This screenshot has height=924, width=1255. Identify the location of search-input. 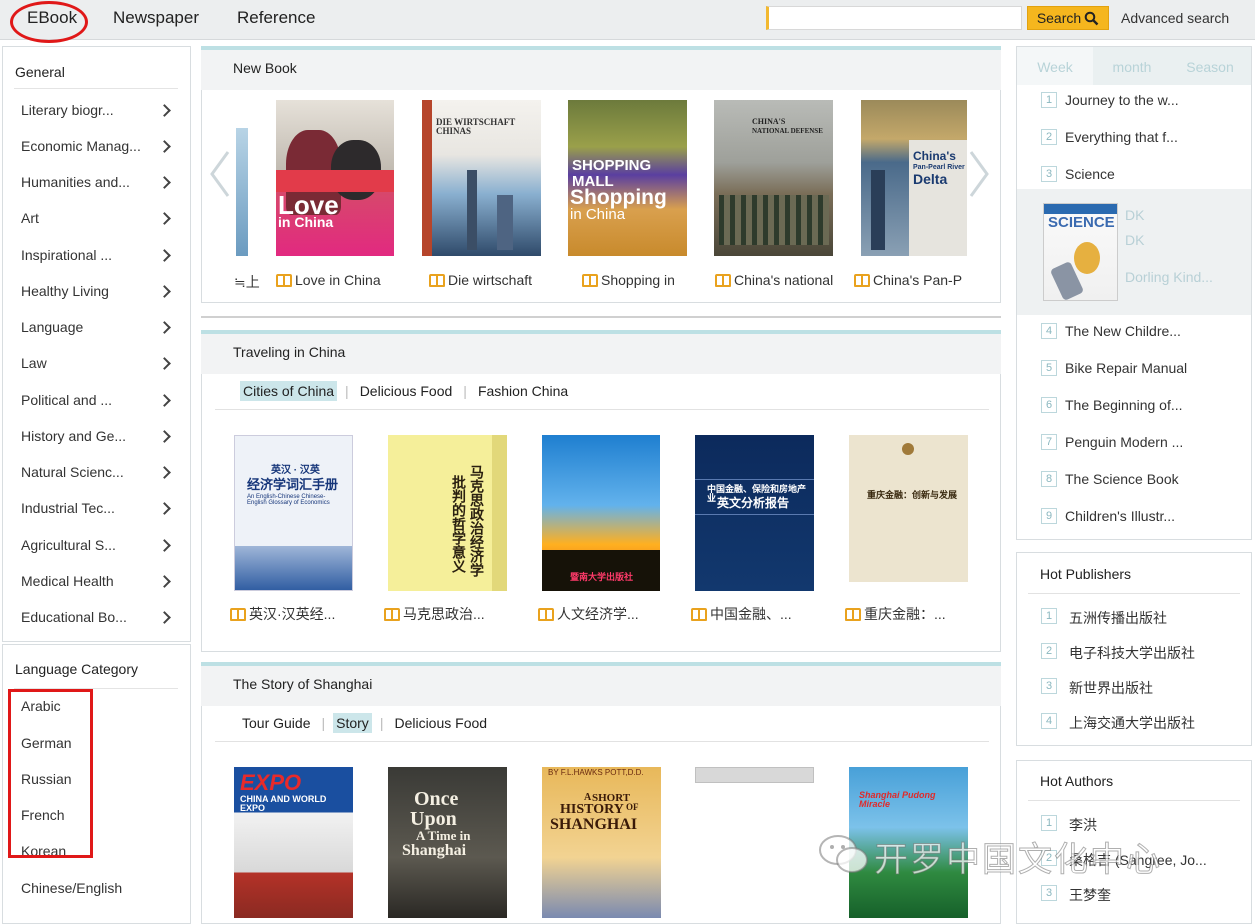
(894, 18).